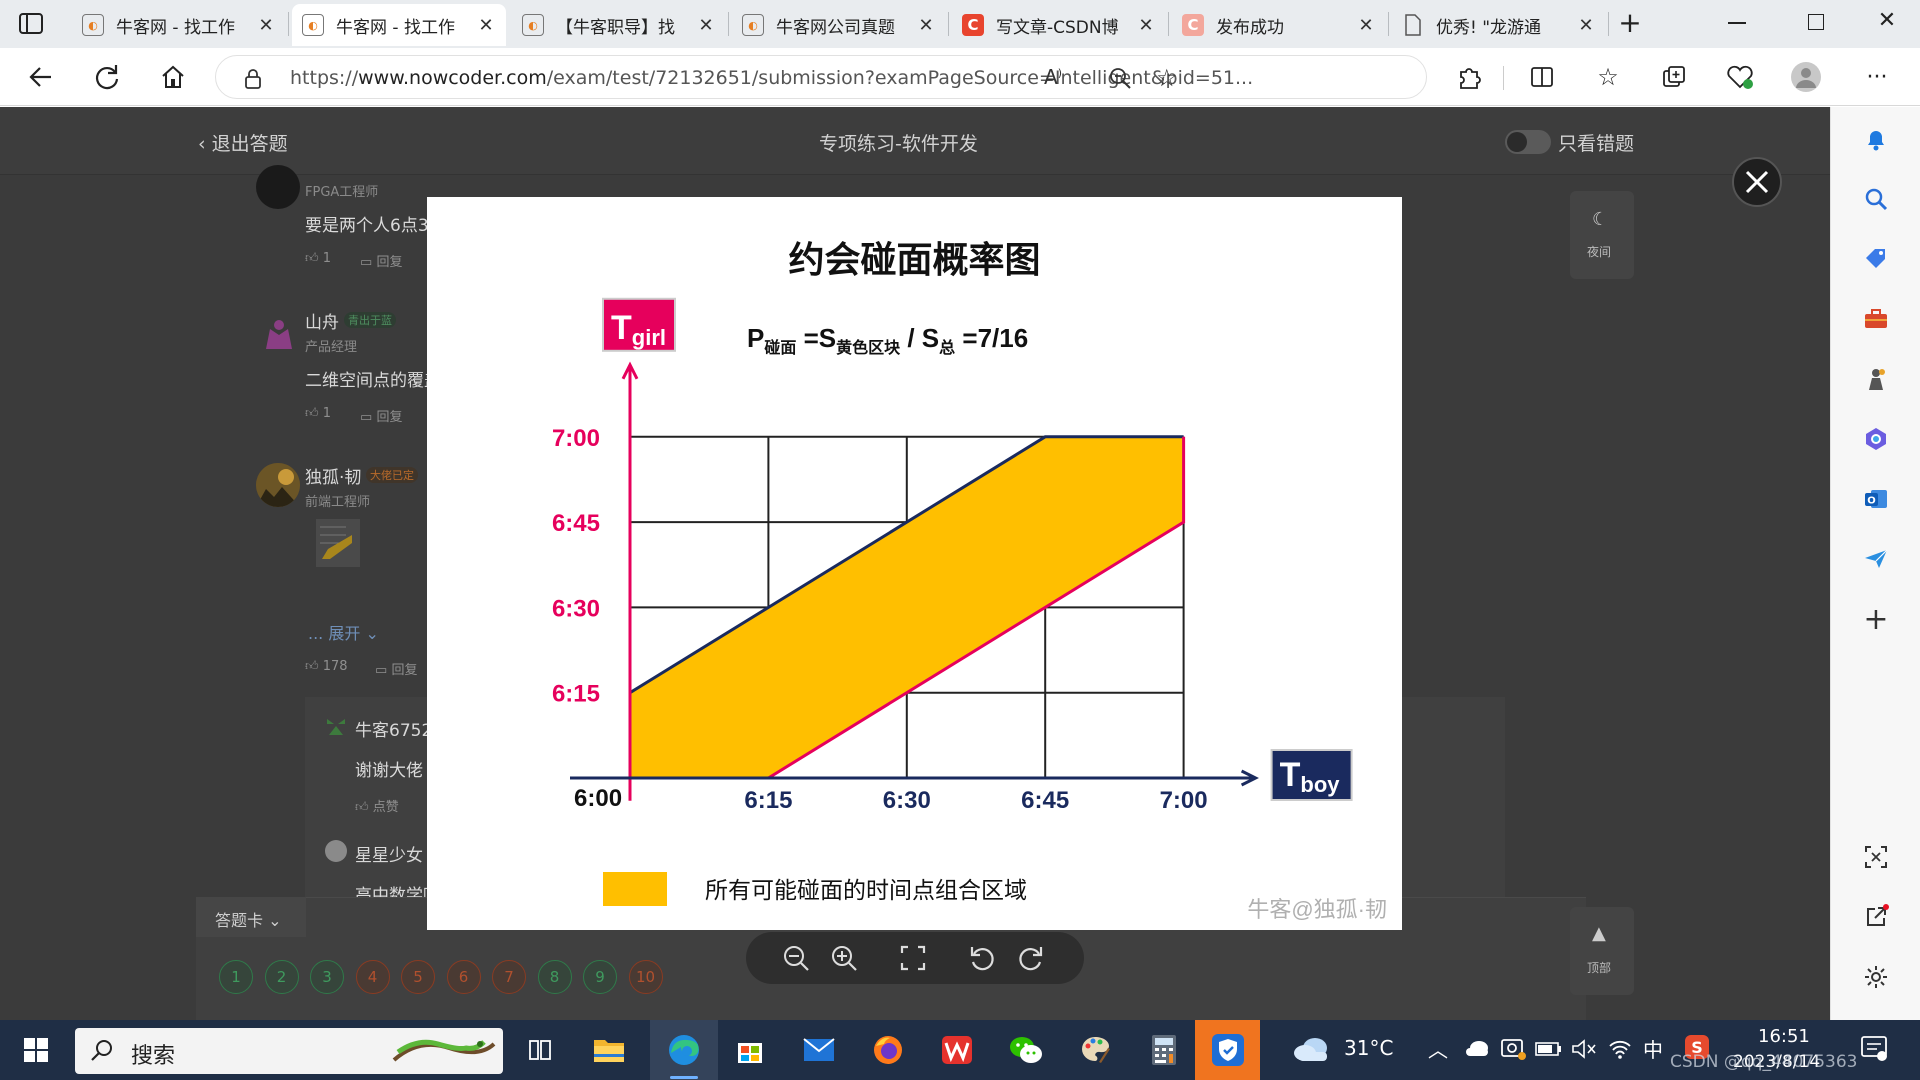 The height and width of the screenshot is (1080, 1920). Describe the element at coordinates (1312, 1051) in the screenshot. I see `weather-cloud-icon` at that location.